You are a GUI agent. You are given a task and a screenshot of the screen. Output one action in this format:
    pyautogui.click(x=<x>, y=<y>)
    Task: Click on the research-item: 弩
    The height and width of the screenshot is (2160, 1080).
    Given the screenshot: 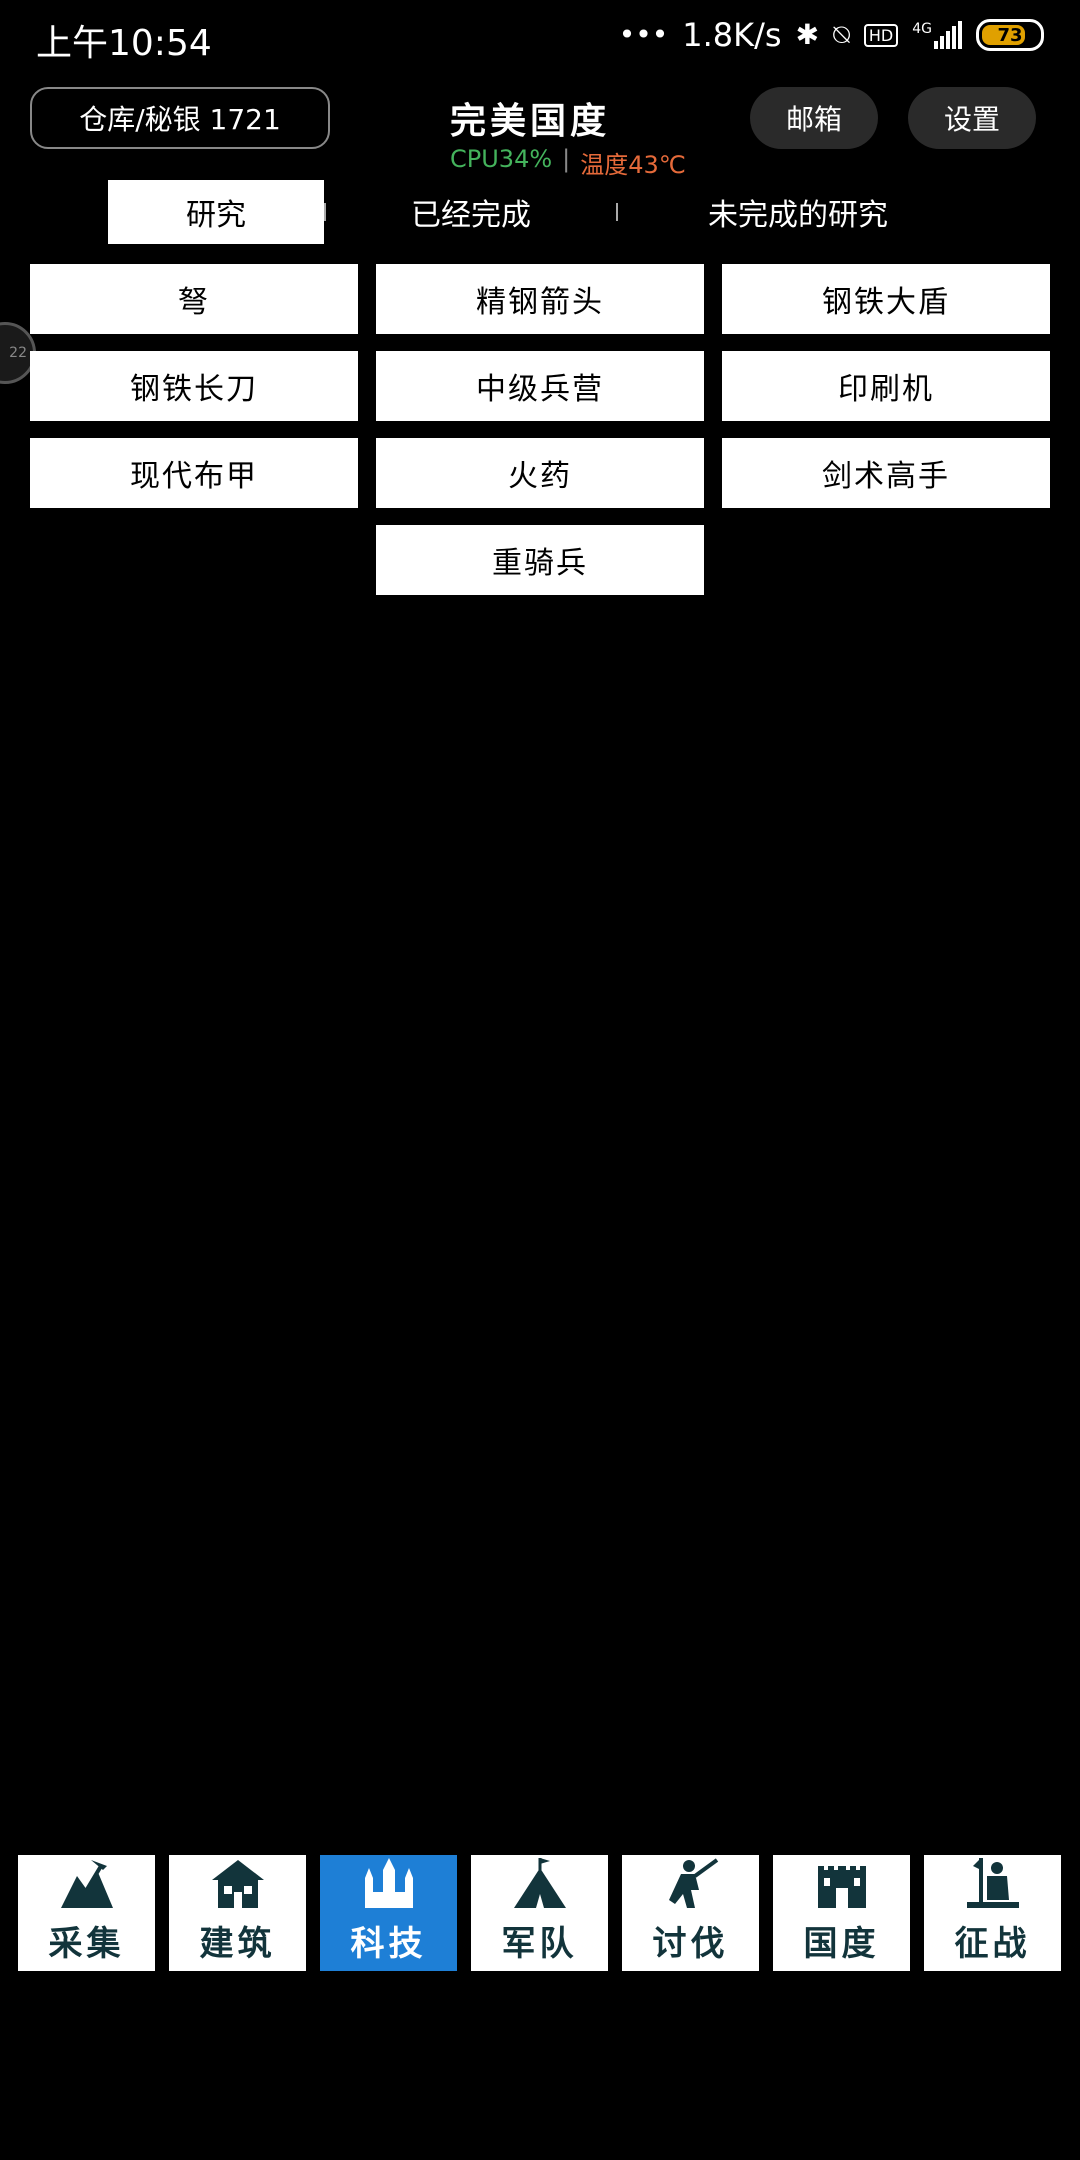 What is the action you would take?
    pyautogui.click(x=194, y=299)
    